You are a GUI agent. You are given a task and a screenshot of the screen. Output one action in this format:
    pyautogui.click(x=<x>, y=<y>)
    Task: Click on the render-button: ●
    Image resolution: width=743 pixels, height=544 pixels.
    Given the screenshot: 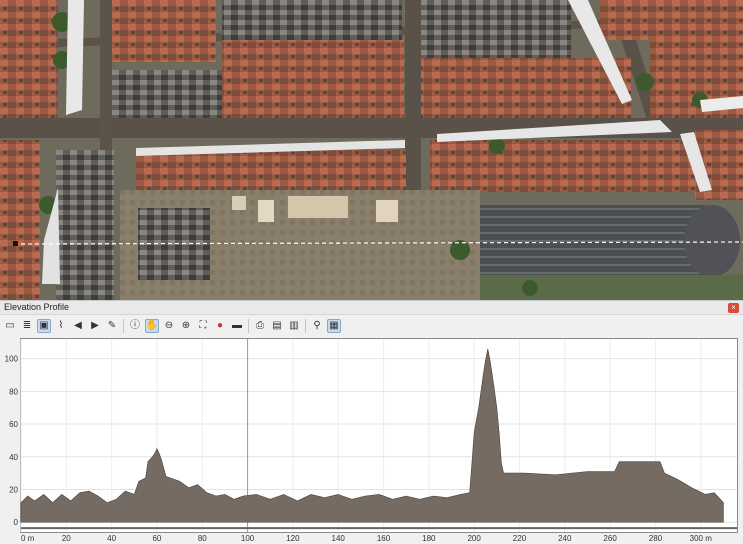 What is the action you would take?
    pyautogui.click(x=220, y=326)
    